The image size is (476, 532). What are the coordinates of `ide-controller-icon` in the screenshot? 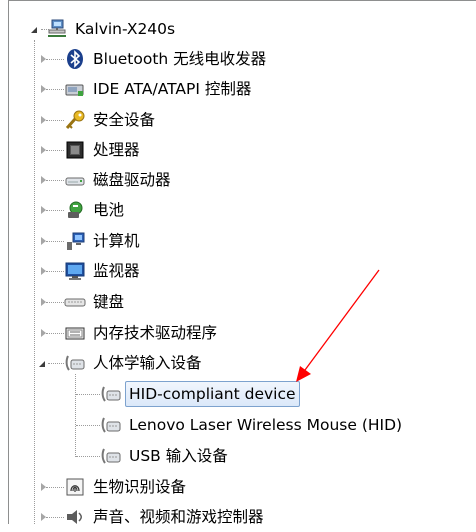 It's located at (75, 89).